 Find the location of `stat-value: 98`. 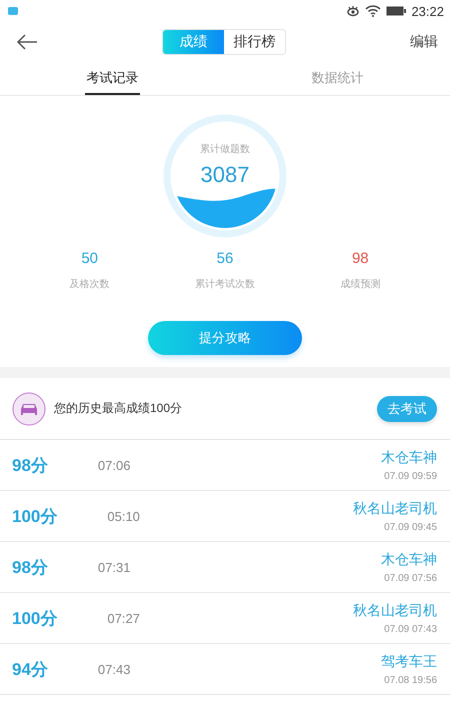

stat-value: 98 is located at coordinates (360, 258).